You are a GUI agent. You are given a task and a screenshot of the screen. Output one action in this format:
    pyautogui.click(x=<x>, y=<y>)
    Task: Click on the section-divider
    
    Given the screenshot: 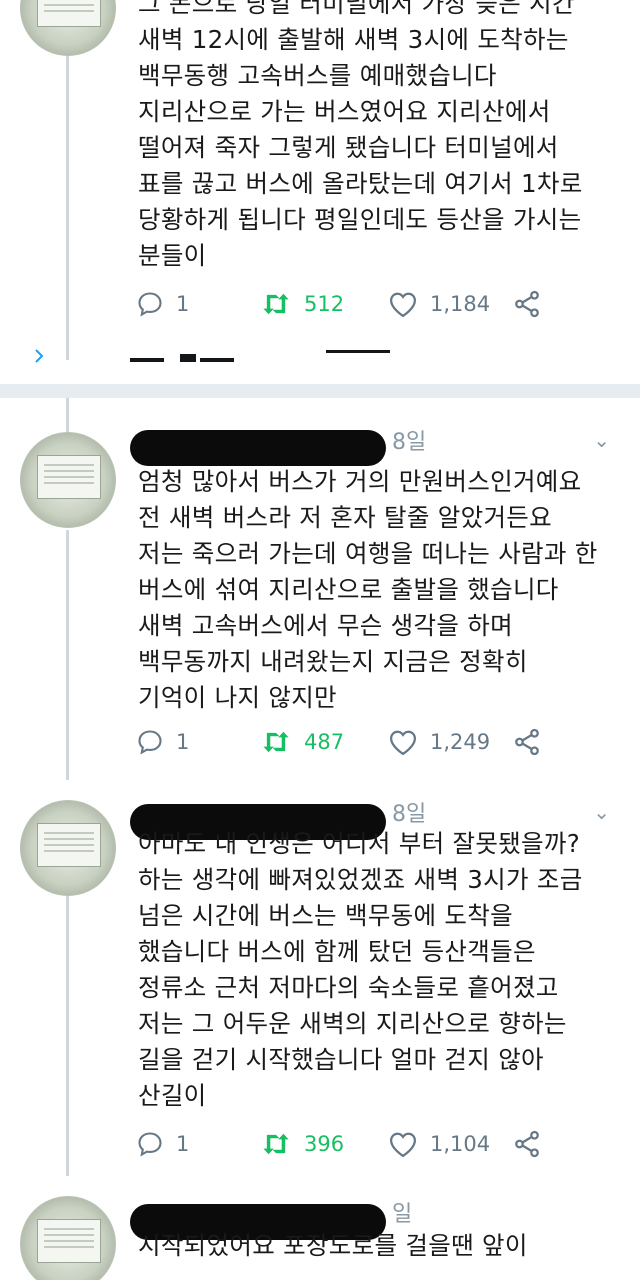 What is the action you would take?
    pyautogui.click(x=320, y=391)
    